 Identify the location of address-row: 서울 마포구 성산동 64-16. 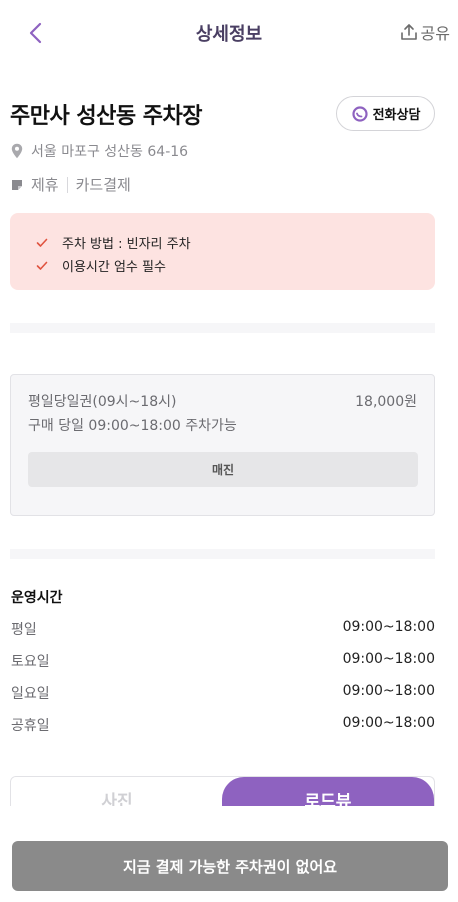
(99, 151).